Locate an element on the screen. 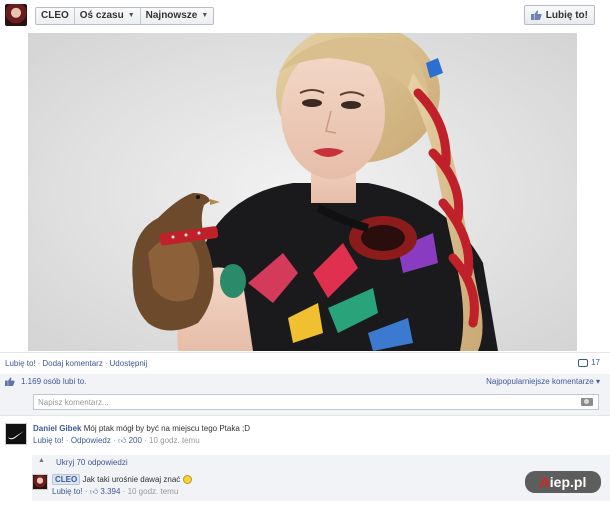  camera-icon is located at coordinates (587, 402).